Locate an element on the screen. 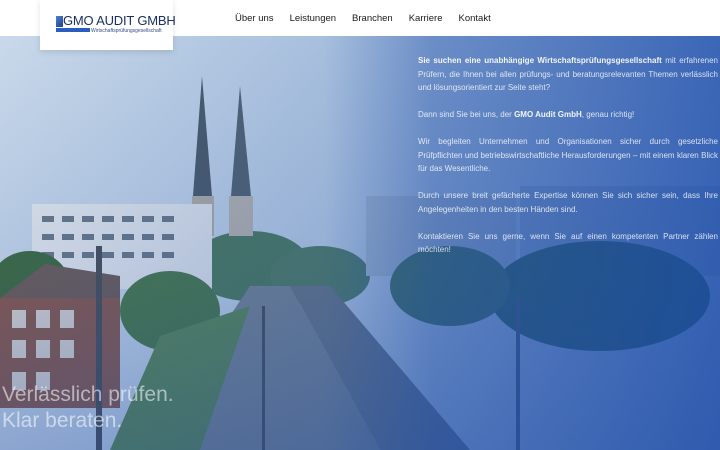  hero-tagline-line-2: Klar beraten. is located at coordinates (62, 420).